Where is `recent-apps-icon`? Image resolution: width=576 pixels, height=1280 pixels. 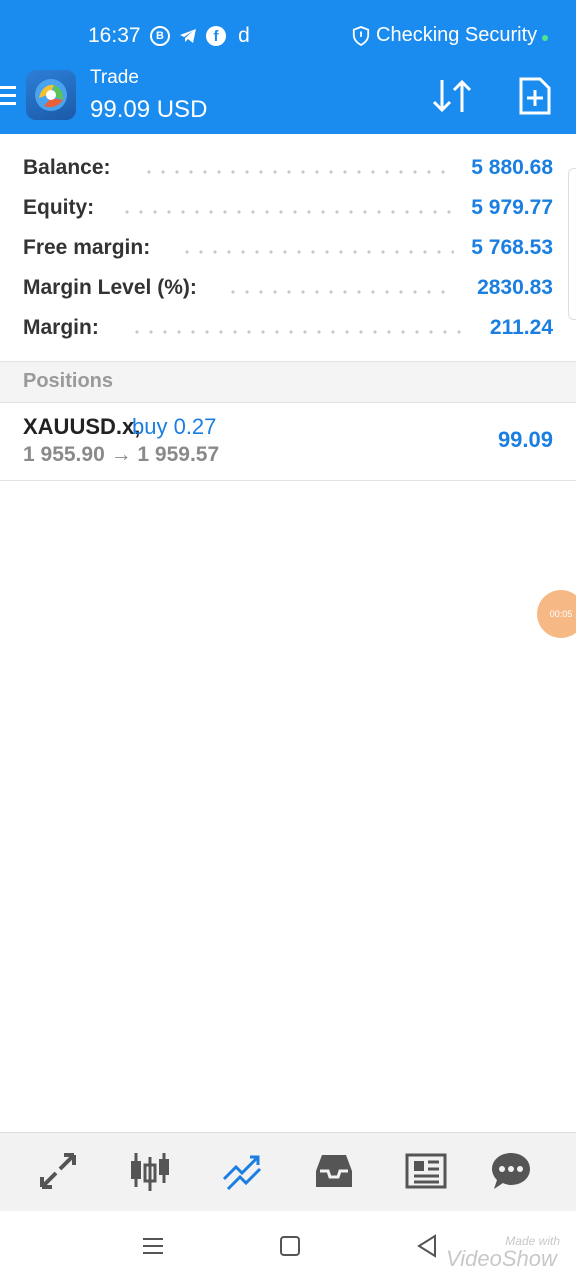
recent-apps-icon is located at coordinates (153, 1246).